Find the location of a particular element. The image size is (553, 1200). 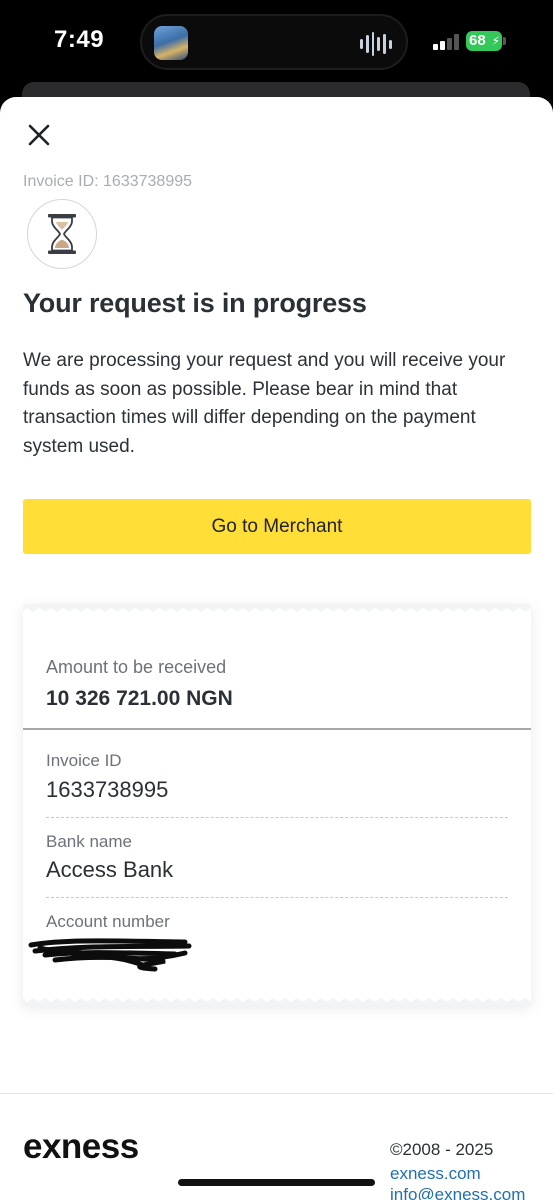

audio-waveform-icon is located at coordinates (376, 44).